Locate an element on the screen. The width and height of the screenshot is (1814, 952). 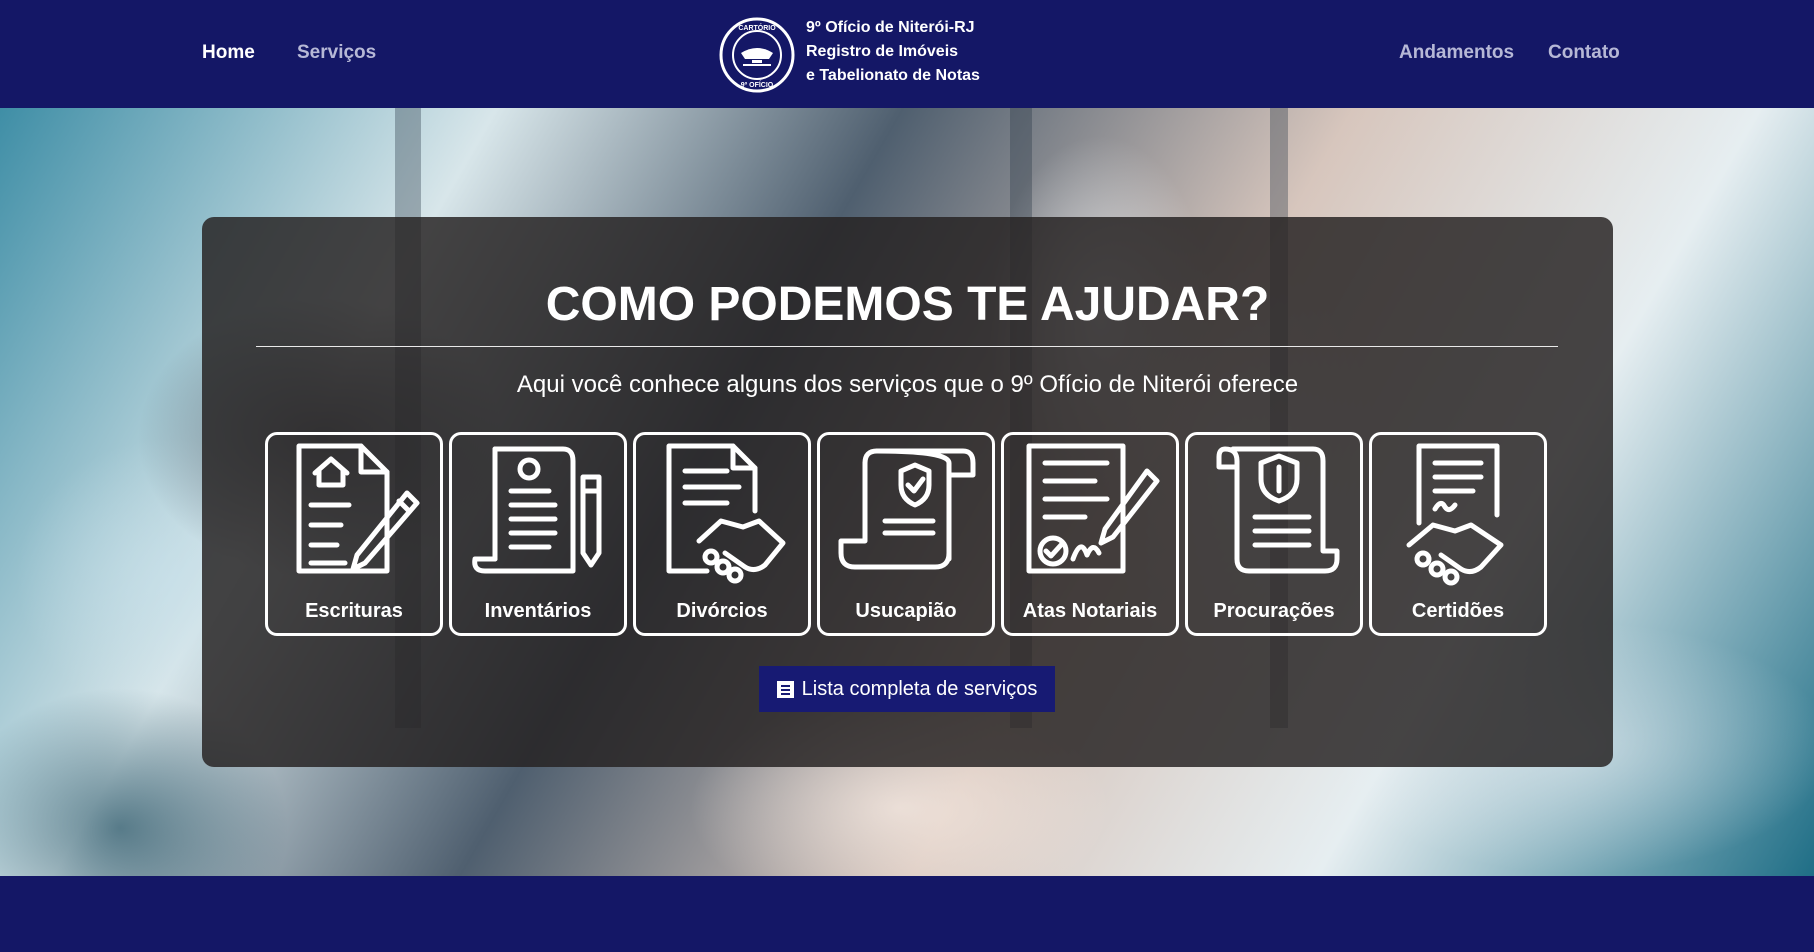
list-button-label: Lista completa de serviços is located at coordinates (919, 688).